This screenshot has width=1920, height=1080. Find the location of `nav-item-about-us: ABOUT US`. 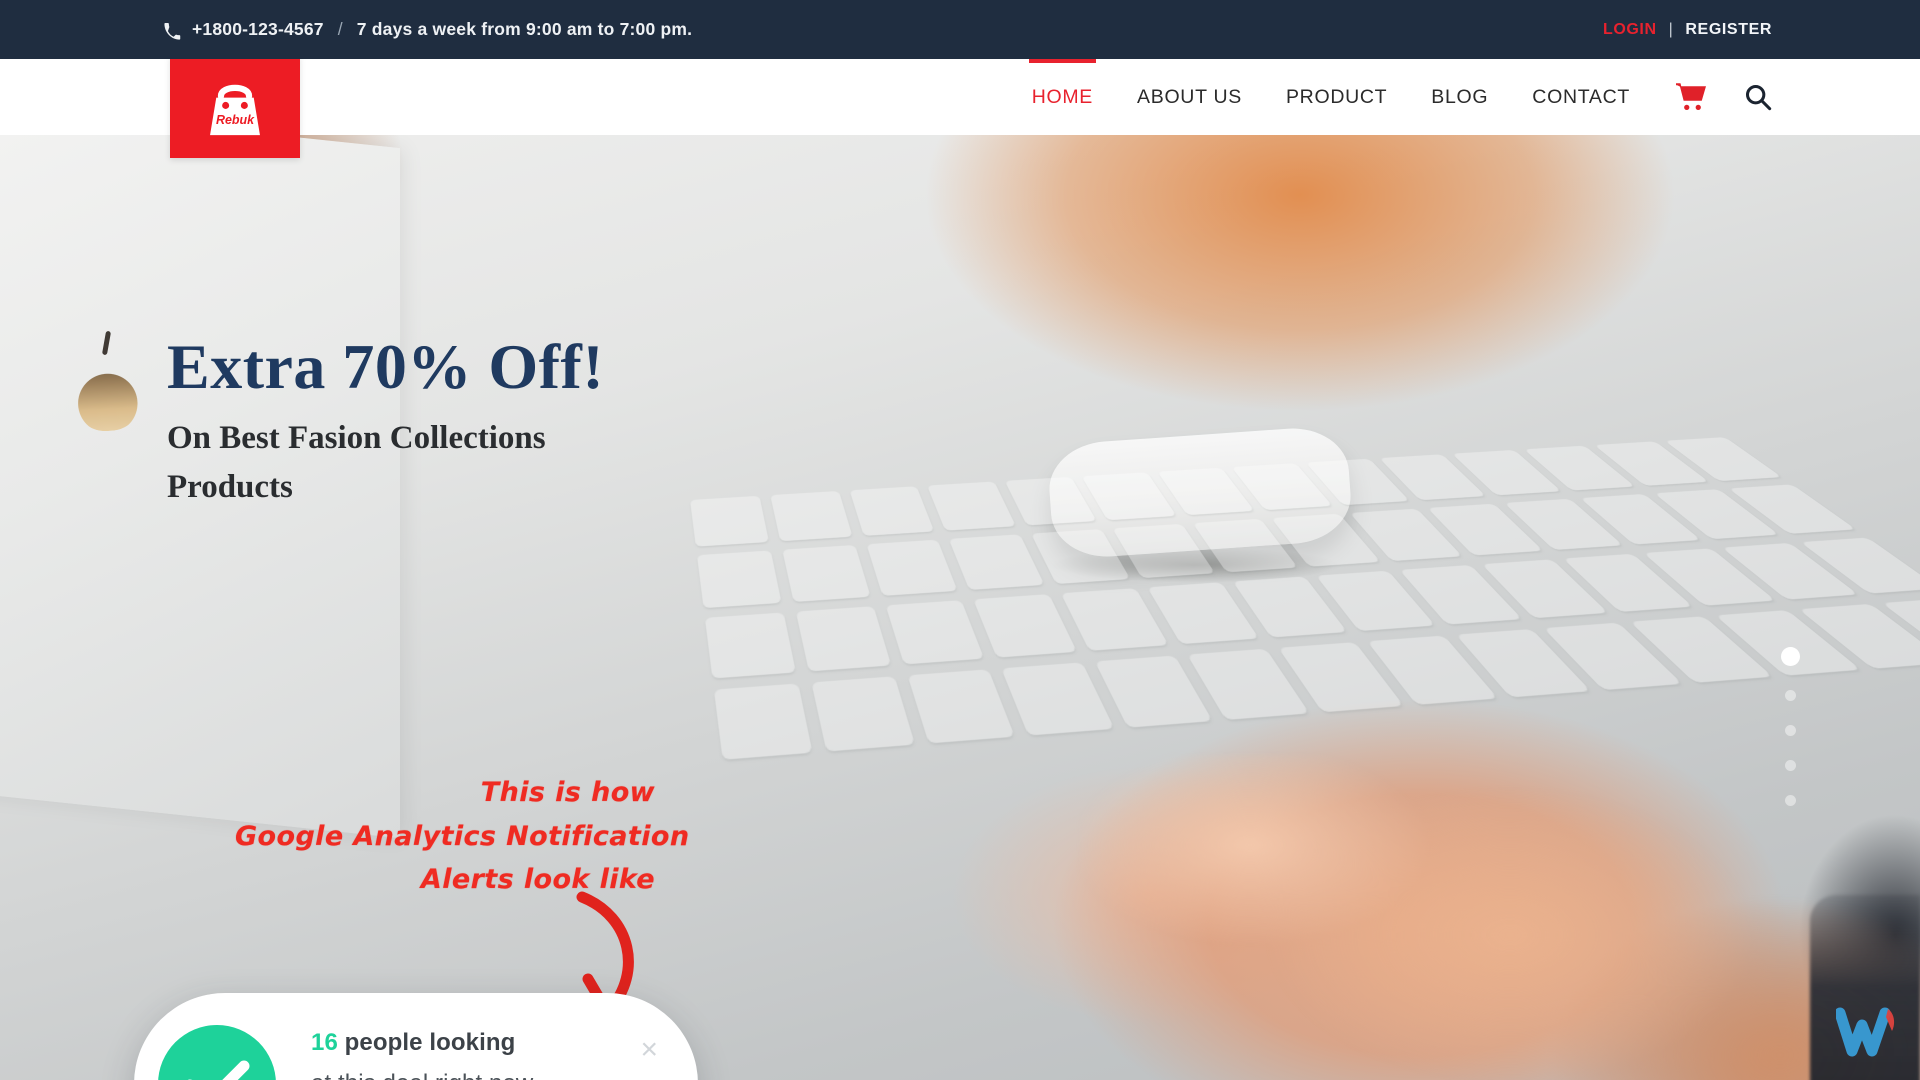

nav-item-about-us: ABOUT US is located at coordinates (1189, 97).